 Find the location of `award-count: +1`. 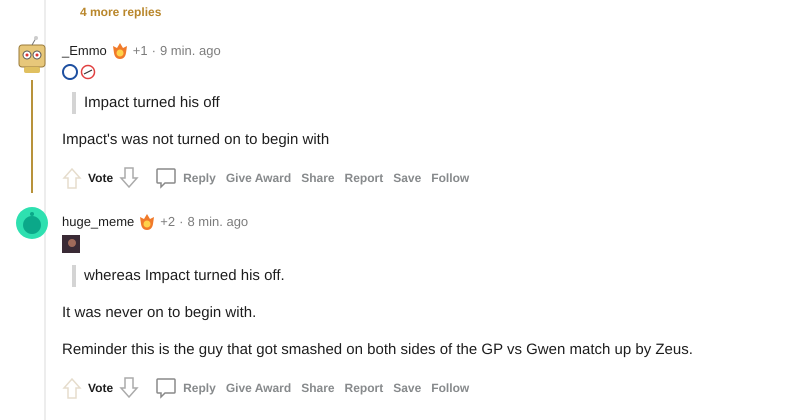

award-count: +1 is located at coordinates (140, 51).